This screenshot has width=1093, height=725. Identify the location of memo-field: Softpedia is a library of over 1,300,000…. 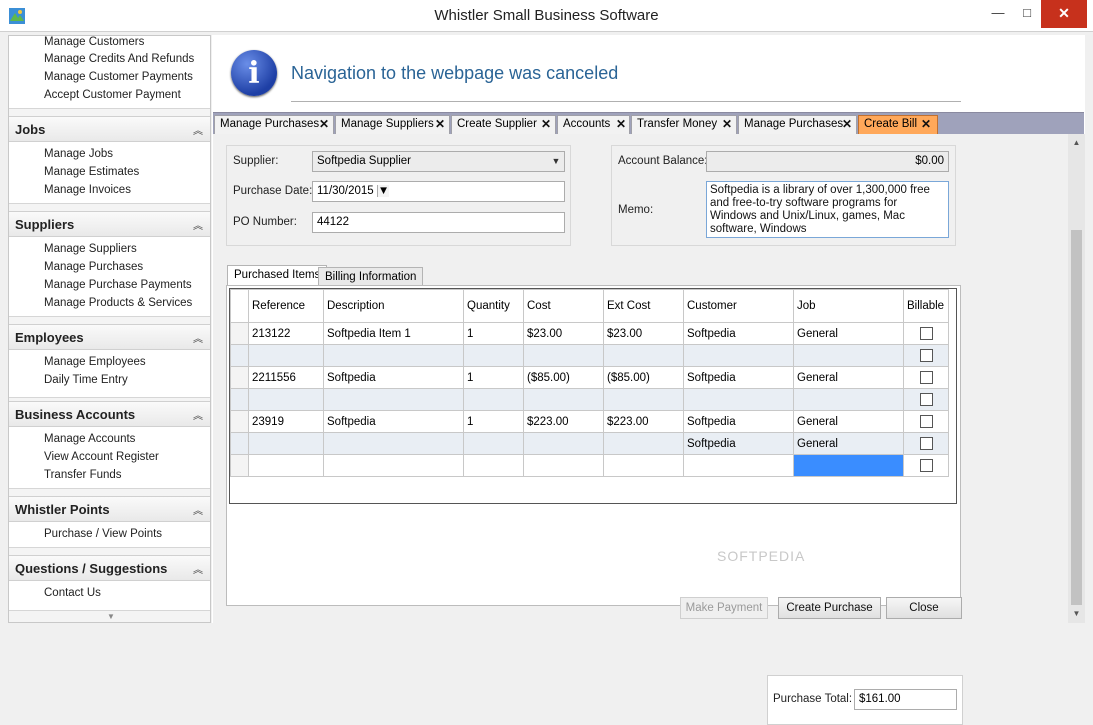
(827, 209).